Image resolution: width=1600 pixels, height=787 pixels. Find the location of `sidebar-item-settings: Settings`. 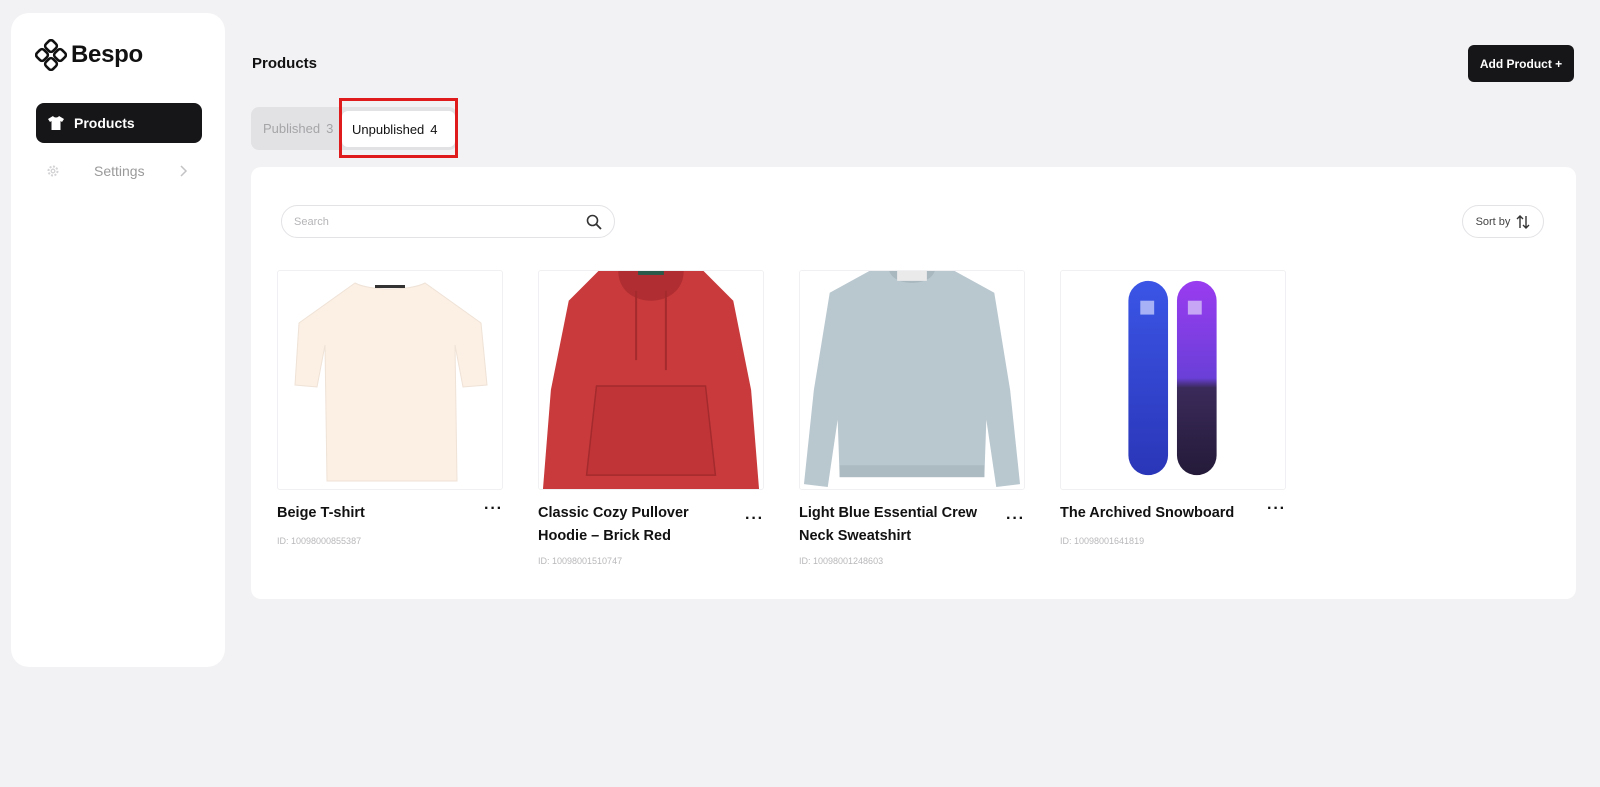

sidebar-item-settings: Settings is located at coordinates (119, 171).